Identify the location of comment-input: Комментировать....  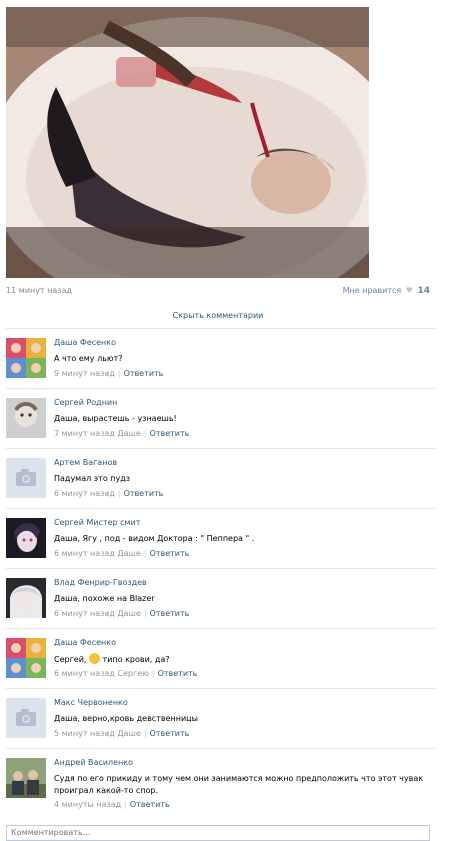
(218, 833).